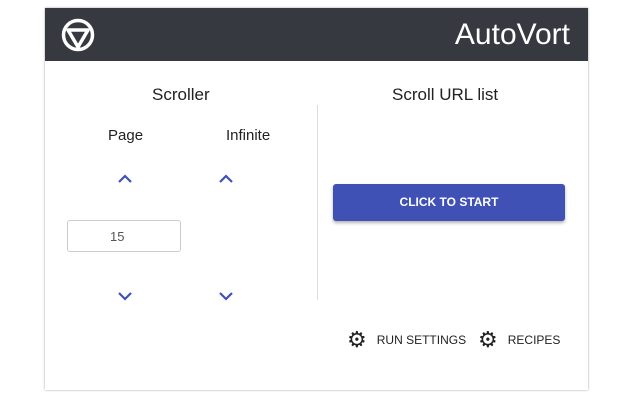 The height and width of the screenshot is (400, 640). What do you see at coordinates (125, 179) in the screenshot?
I see `page-up-chevron-icon` at bounding box center [125, 179].